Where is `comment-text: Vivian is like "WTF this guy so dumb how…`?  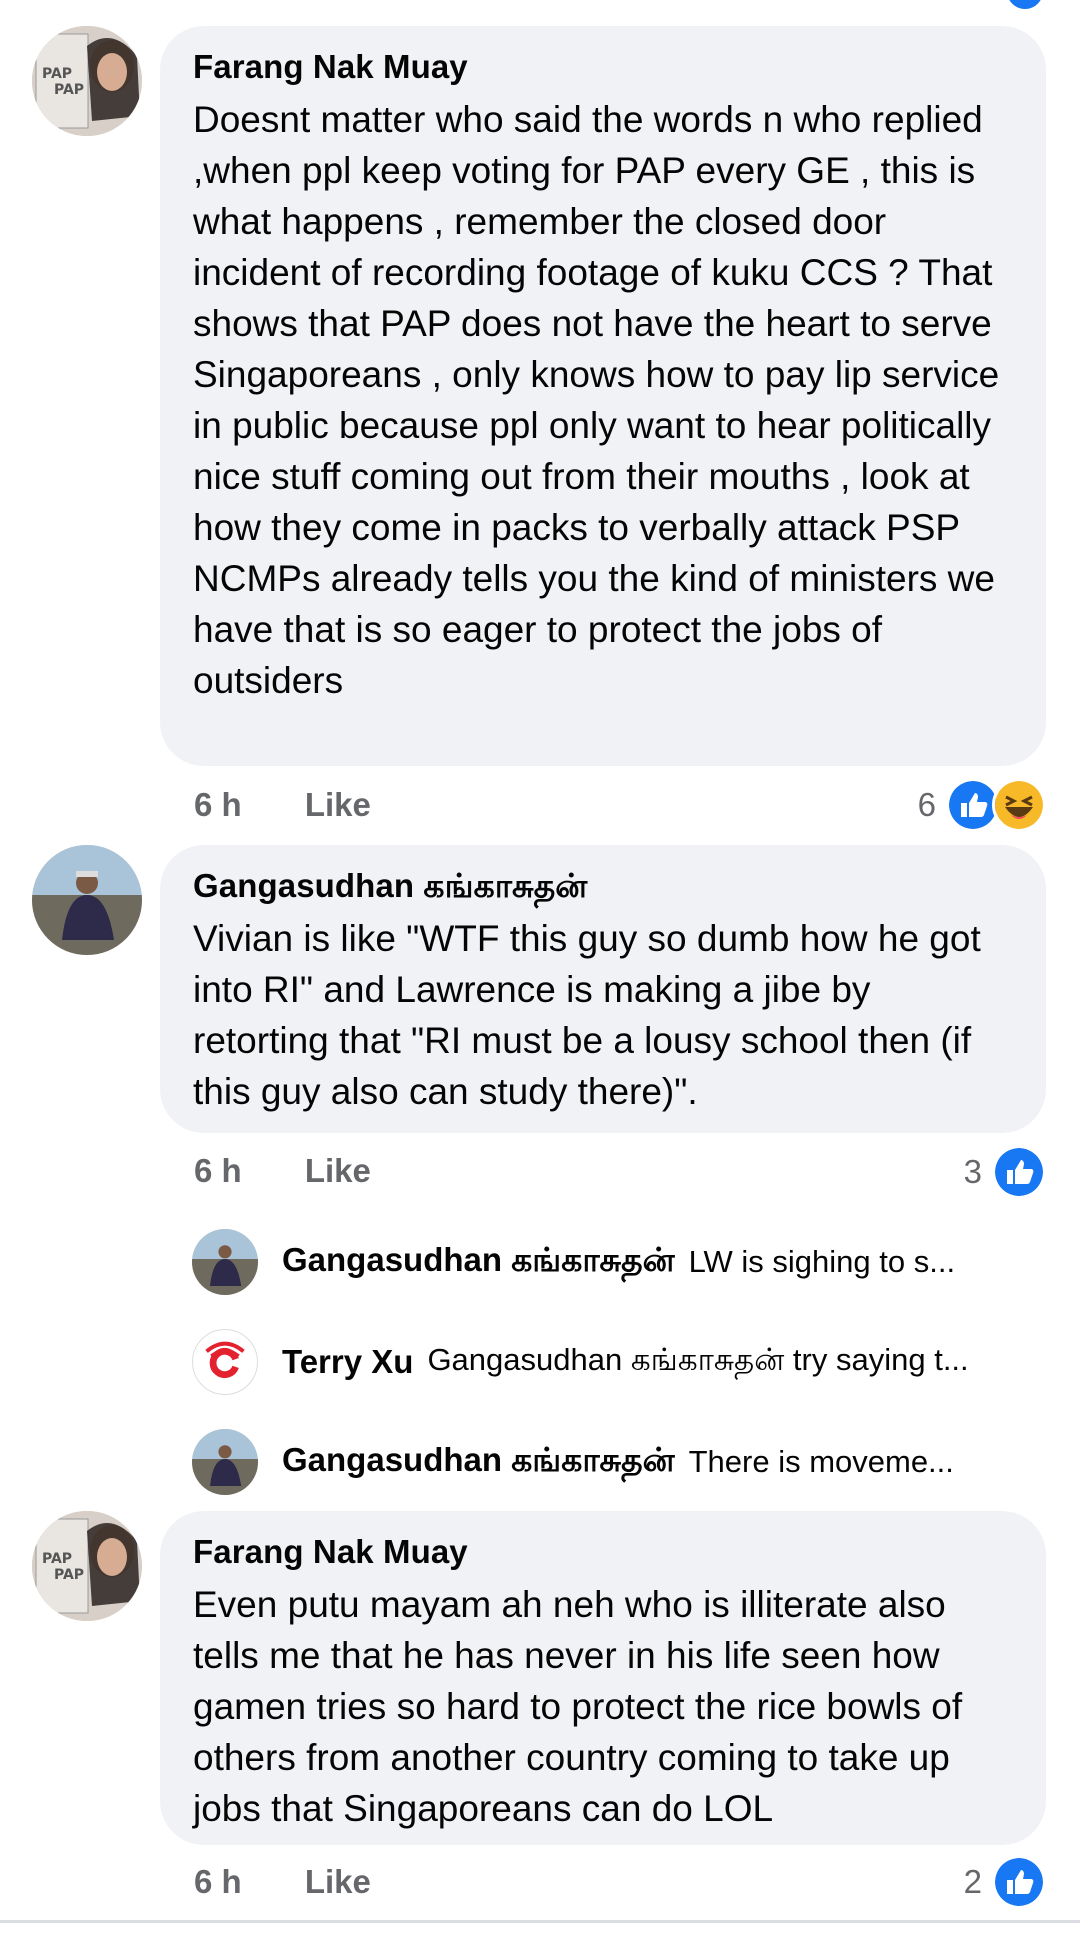
comment-text: Vivian is like "WTF this guy so dumb how… is located at coordinates (587, 1015).